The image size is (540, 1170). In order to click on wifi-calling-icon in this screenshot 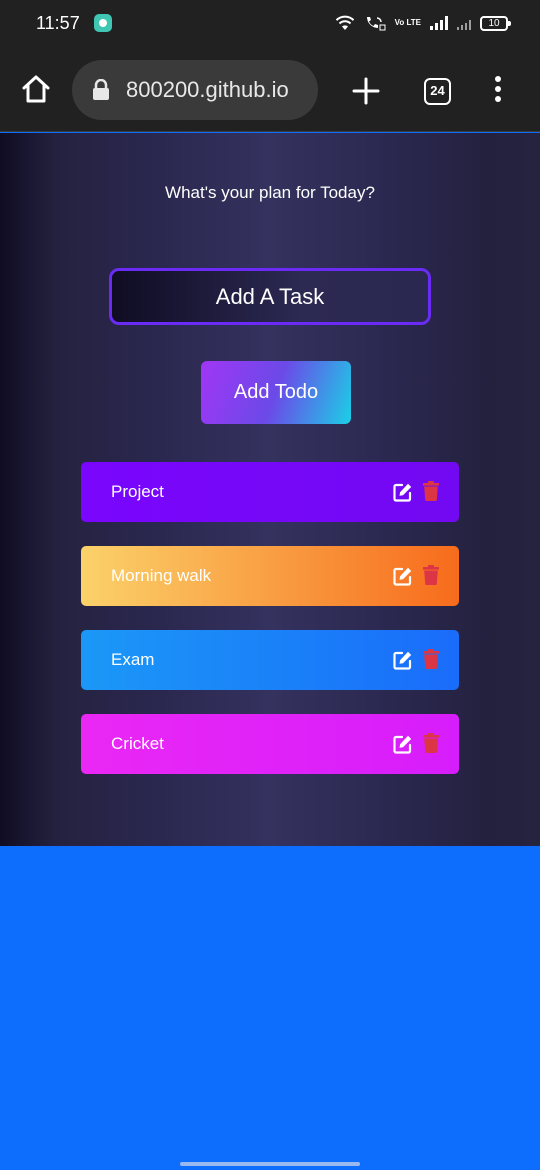, I will do `click(376, 24)`.